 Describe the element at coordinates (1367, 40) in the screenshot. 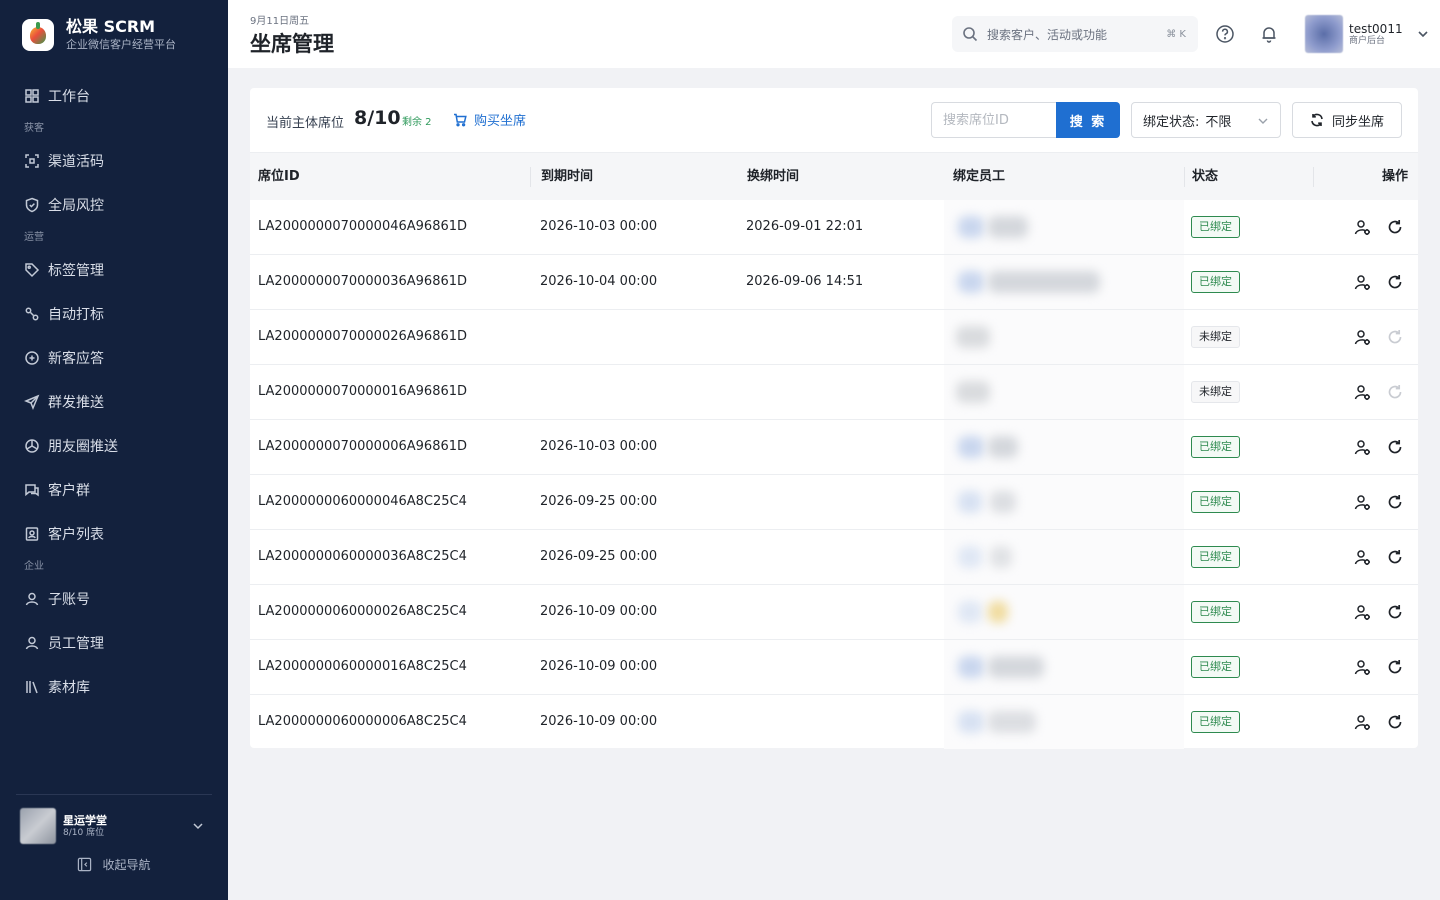

I see `user-role: 商户后台` at that location.